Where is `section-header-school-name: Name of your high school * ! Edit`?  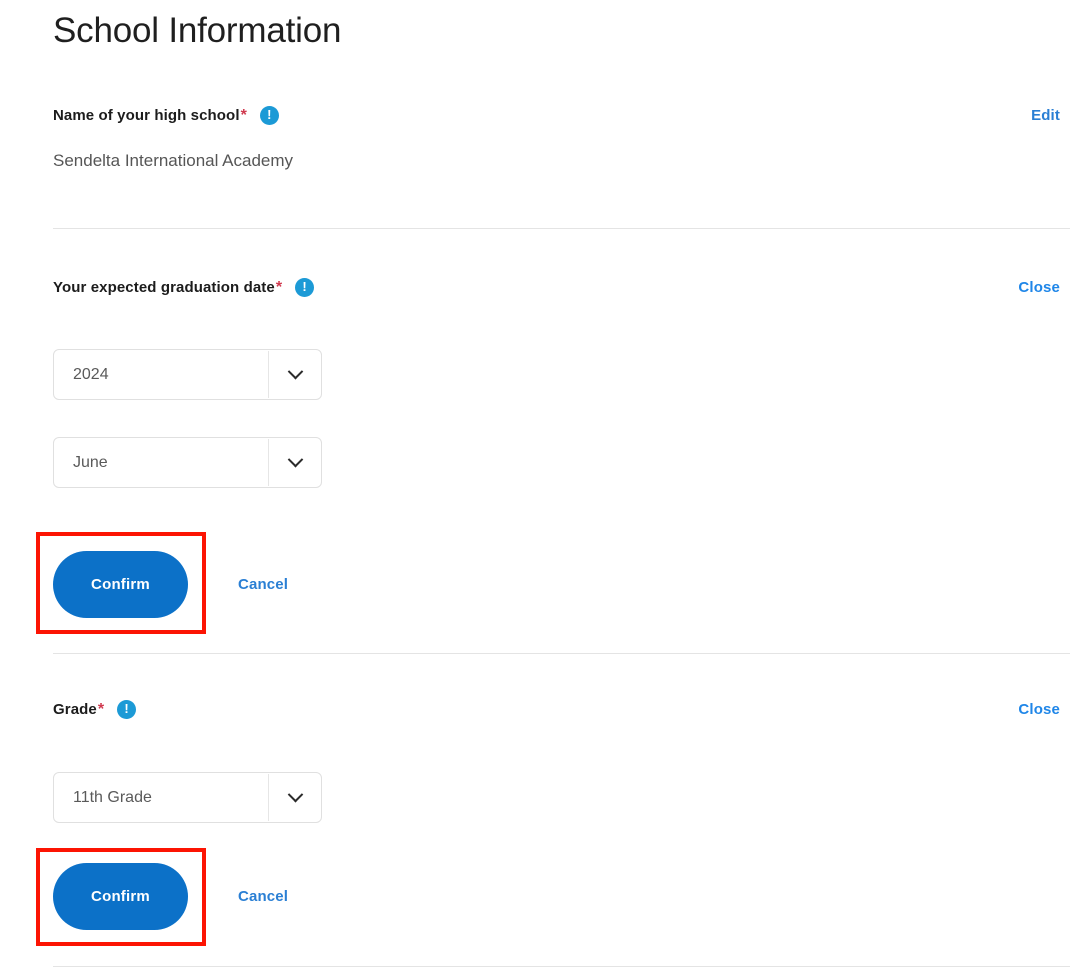
section-header-school-name: Name of your high school * ! Edit is located at coordinates (561, 115).